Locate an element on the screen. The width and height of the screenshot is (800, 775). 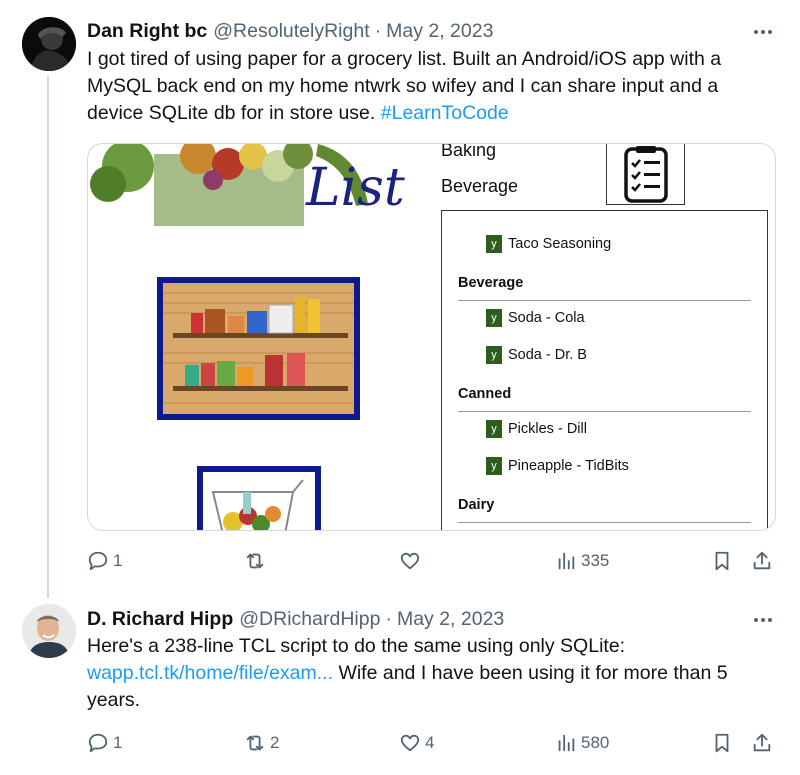
list-item: y Taco Seasoning is located at coordinates (548, 244).